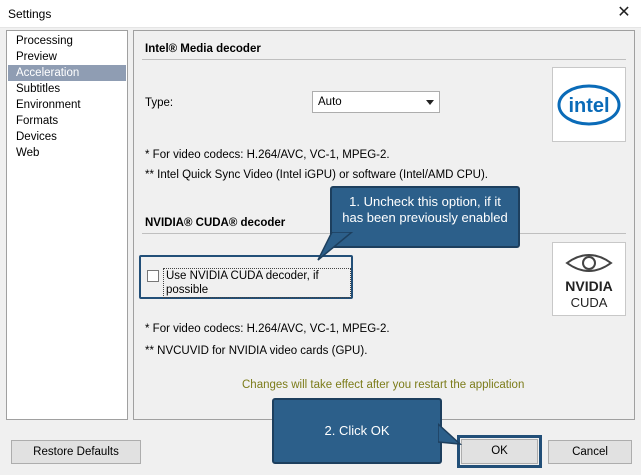  I want to click on nvidia-note-nvcuvid: ** NVCUVID for NVIDIA video cards (GPU)., so click(256, 351).